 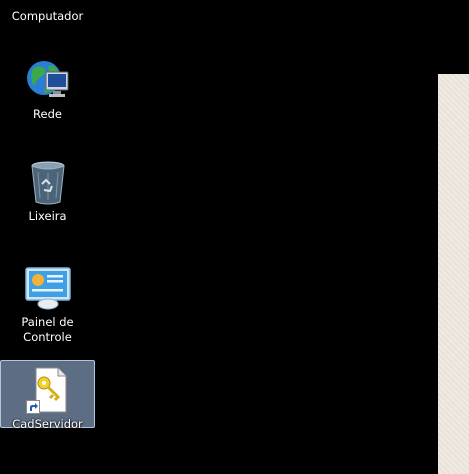 I want to click on desktop-icon-lixeira: Lixeira, so click(x=47, y=192).